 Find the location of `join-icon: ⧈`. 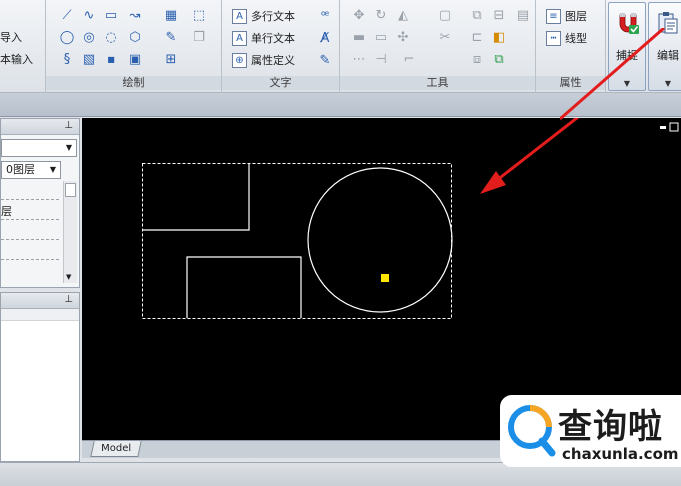

join-icon: ⧈ is located at coordinates (477, 59).